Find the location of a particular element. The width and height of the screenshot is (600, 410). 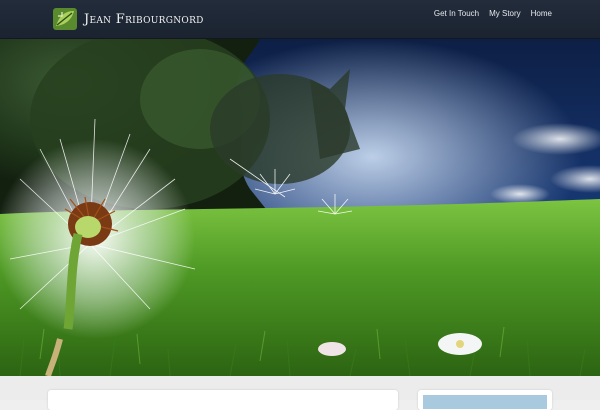

leaf-logo-icon is located at coordinates (65, 19).